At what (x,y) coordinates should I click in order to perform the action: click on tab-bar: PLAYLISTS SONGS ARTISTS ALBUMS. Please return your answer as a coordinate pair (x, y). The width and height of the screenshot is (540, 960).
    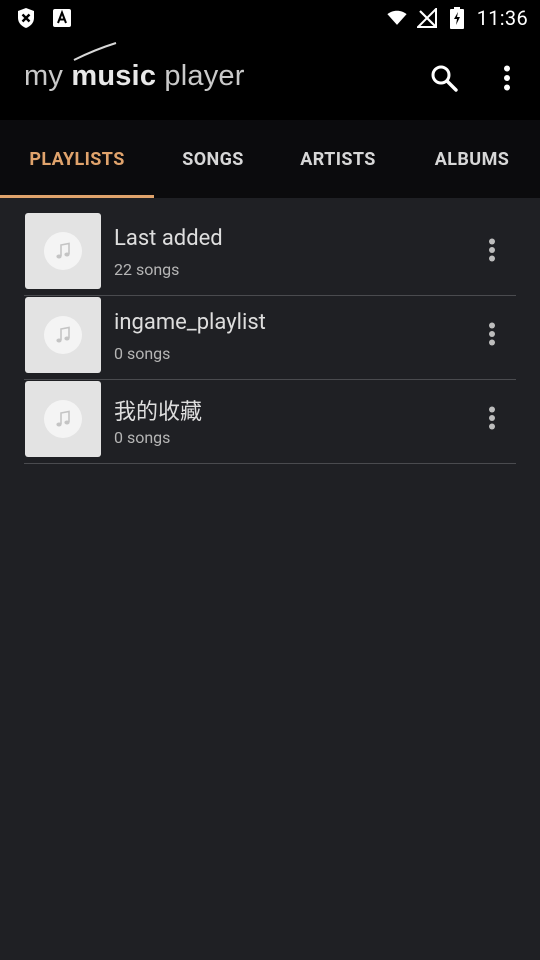
    Looking at the image, I should click on (270, 159).